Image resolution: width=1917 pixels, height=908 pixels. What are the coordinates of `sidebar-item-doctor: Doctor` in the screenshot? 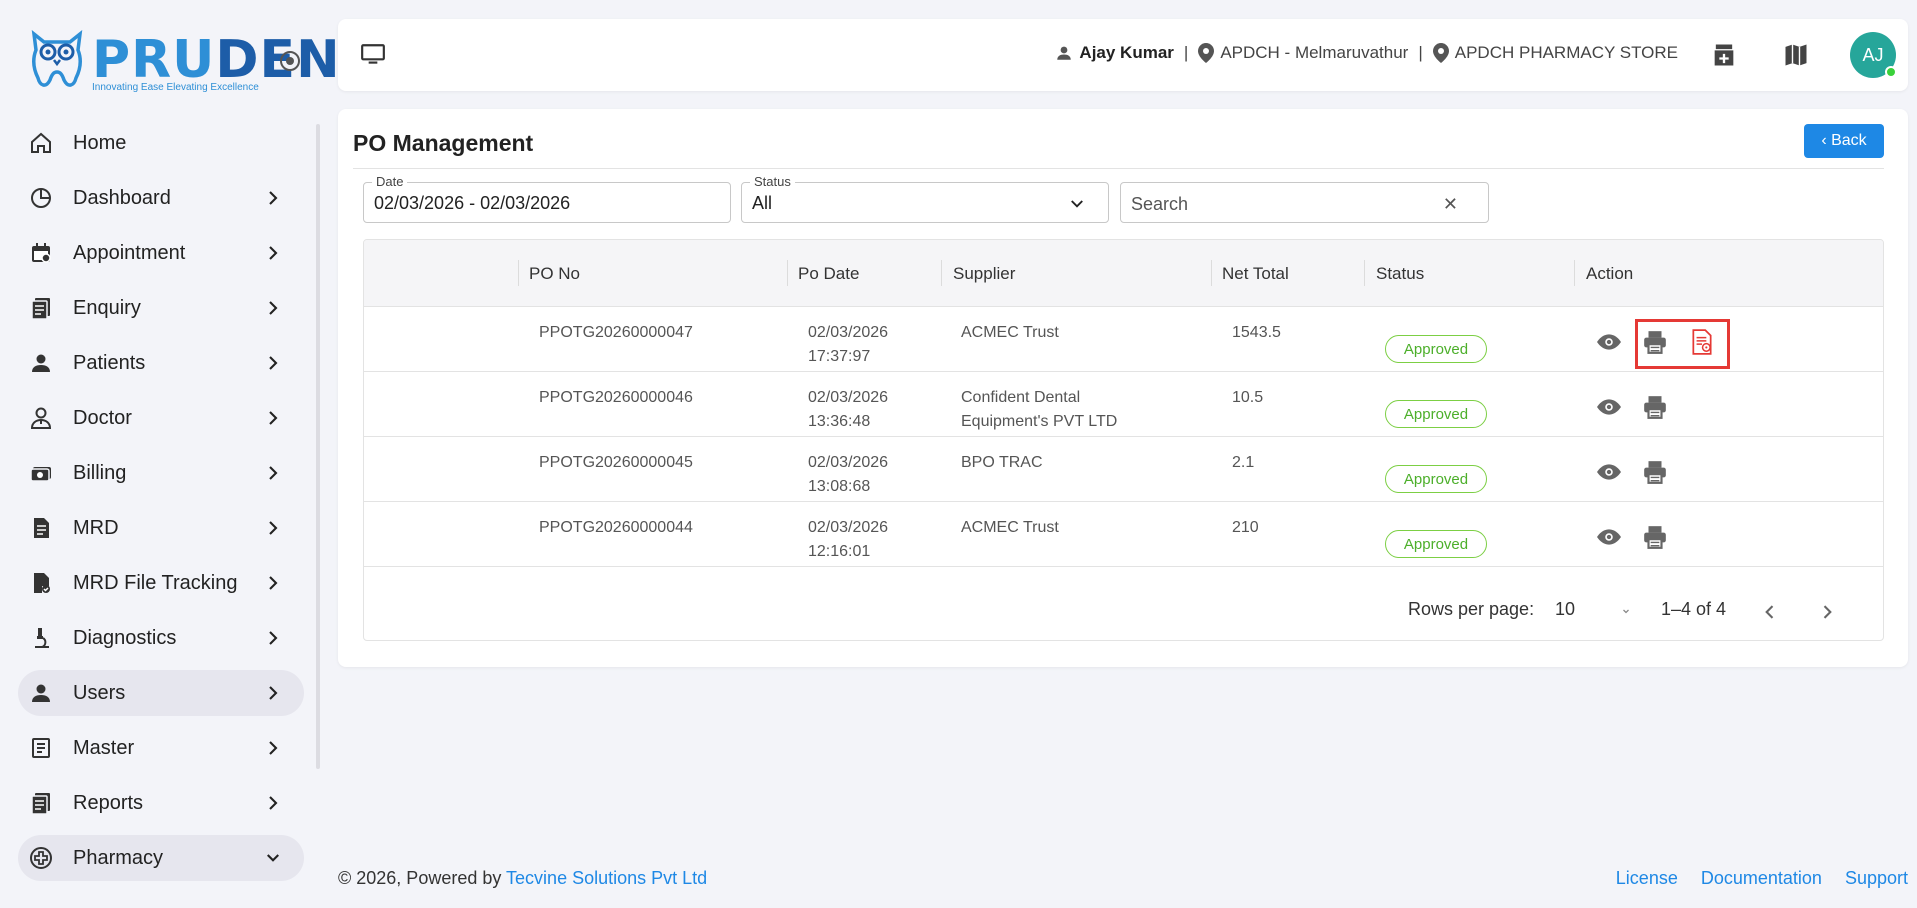 It's located at (161, 418).